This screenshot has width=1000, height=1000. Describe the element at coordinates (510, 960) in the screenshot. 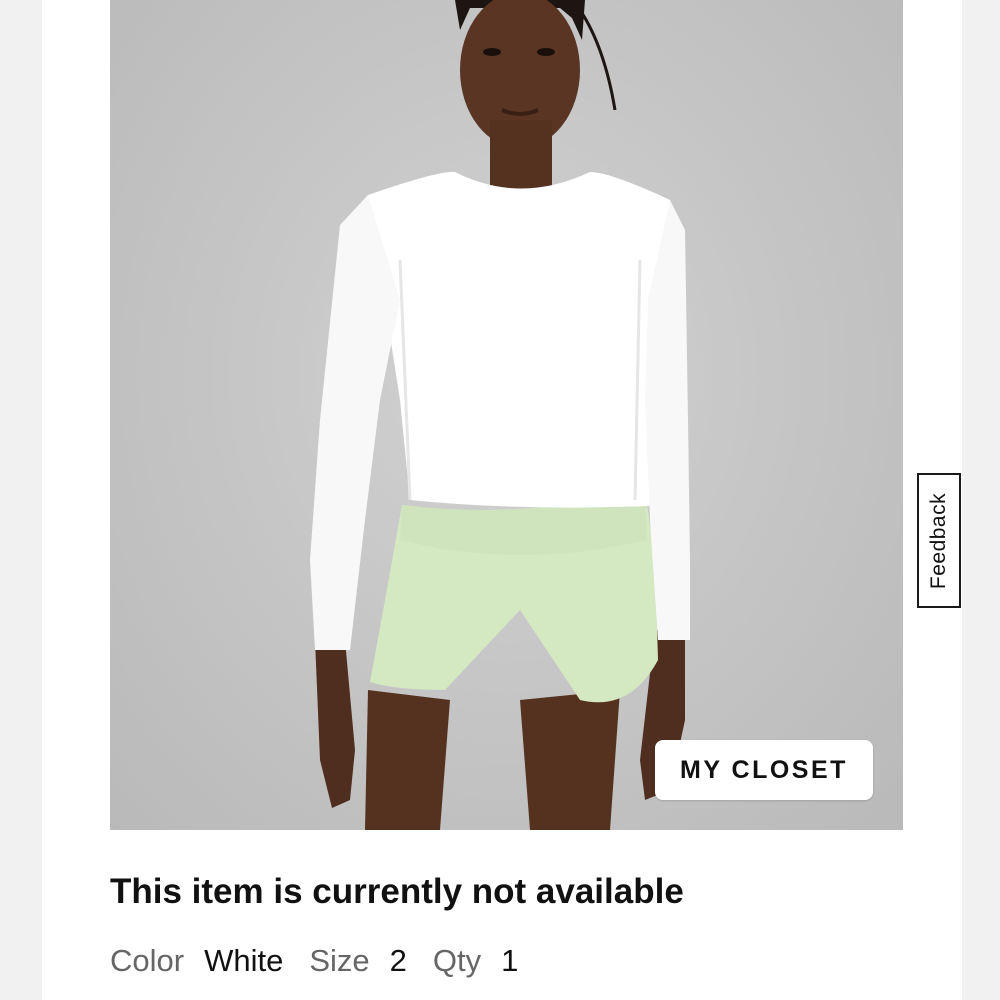

I see `qty-value: 1` at that location.